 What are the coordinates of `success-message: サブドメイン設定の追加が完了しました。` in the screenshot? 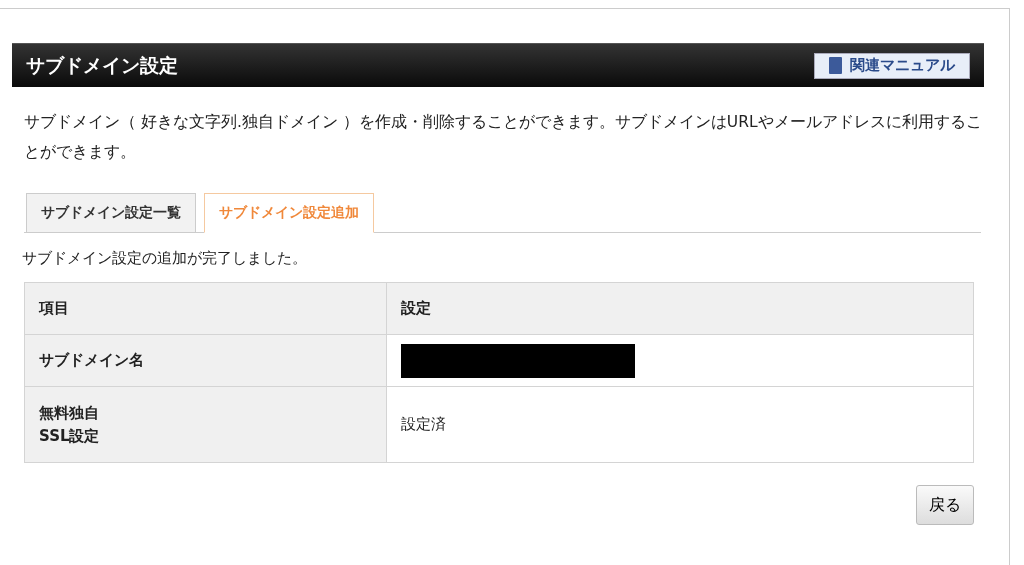 It's located at (165, 258).